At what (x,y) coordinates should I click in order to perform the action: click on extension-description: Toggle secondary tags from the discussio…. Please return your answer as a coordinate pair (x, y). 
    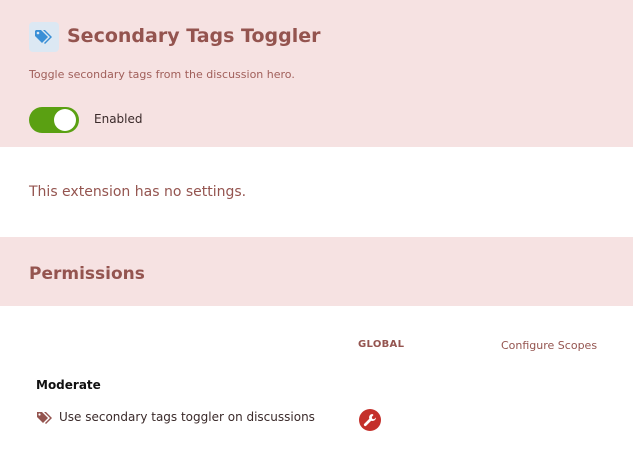
    Looking at the image, I should click on (162, 74).